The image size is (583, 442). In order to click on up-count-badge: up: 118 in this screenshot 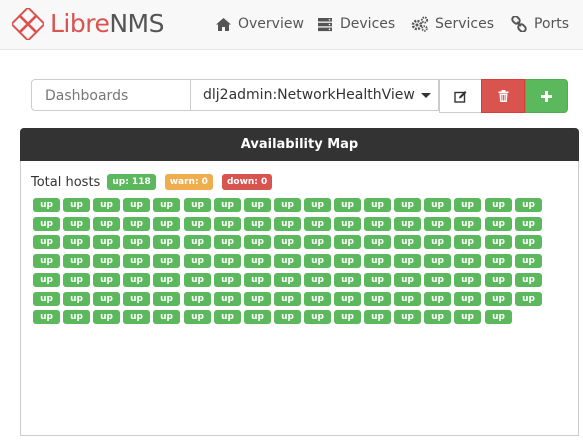, I will do `click(131, 182)`.